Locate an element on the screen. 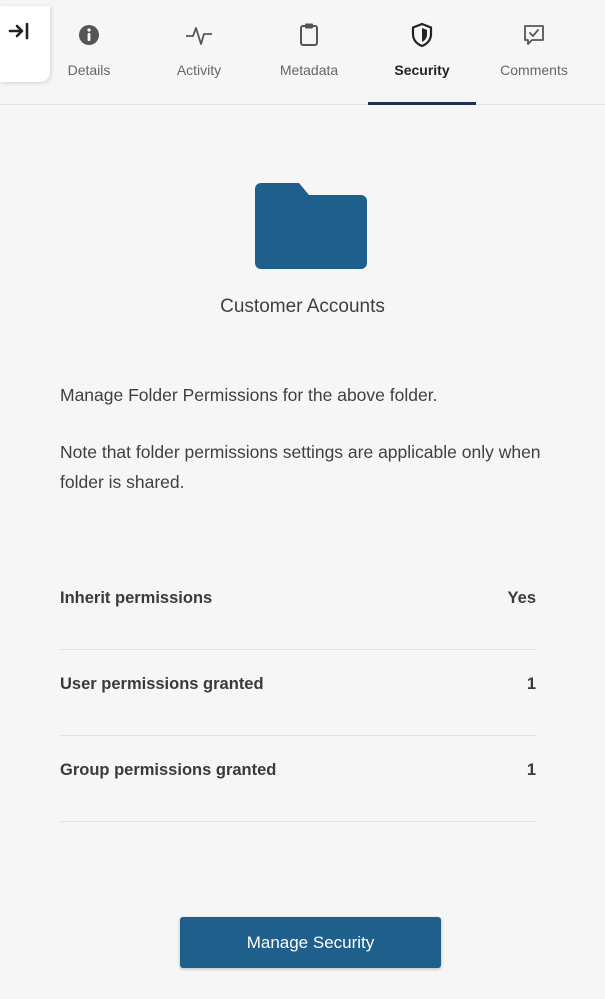 The width and height of the screenshot is (605, 999). folder-name: Customer Accounts is located at coordinates (302, 306).